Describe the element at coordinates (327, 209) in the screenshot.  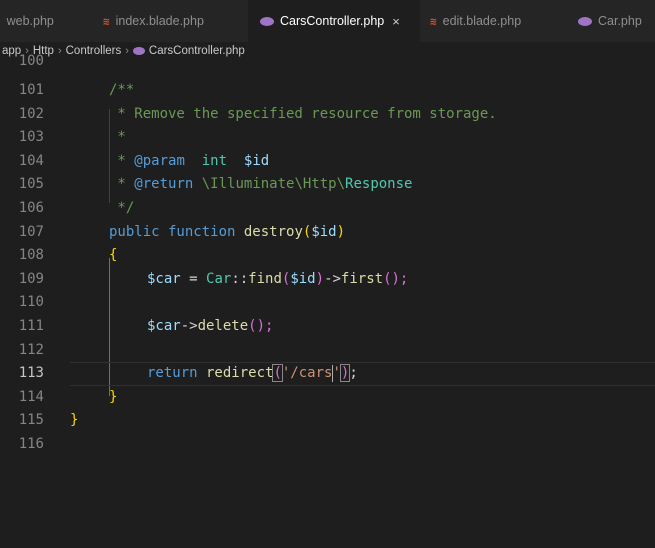
I see `code-line: 106 */` at that location.